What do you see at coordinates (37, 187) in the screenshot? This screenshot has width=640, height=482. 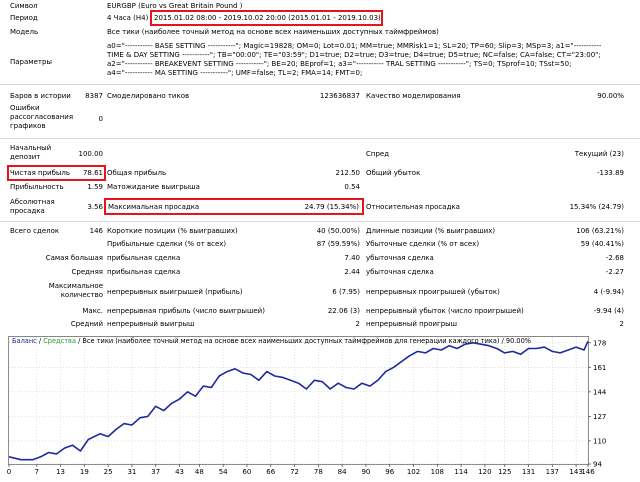 I see `profit-factor-label: Прибыльность` at bounding box center [37, 187].